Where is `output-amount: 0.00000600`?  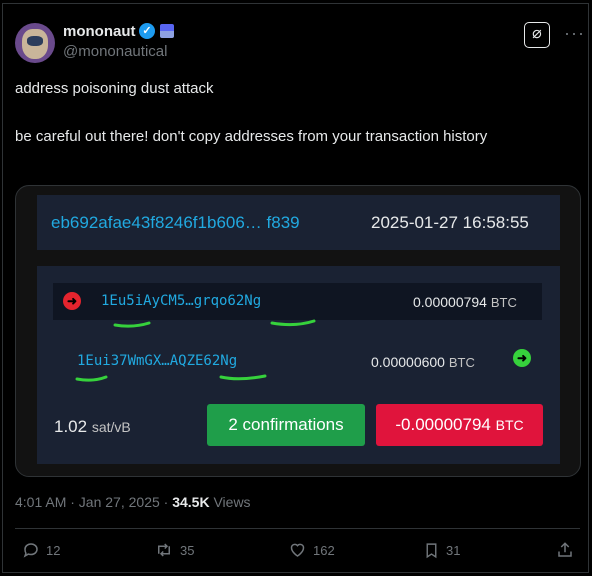
output-amount: 0.00000600 is located at coordinates (408, 362).